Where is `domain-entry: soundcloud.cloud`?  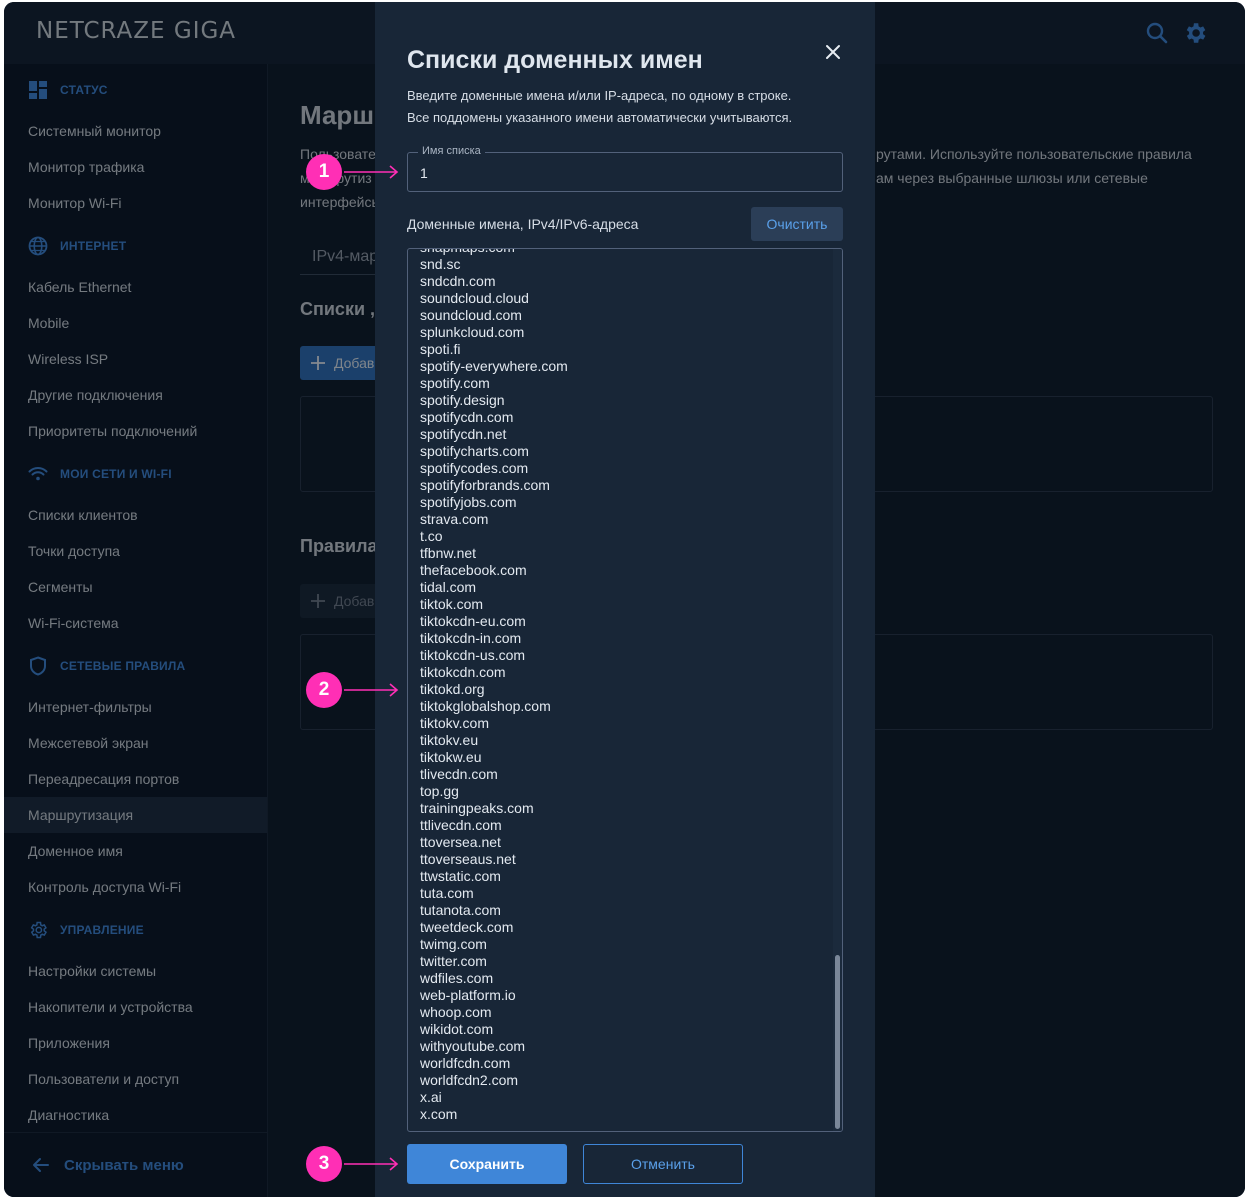 domain-entry: soundcloud.cloud is located at coordinates (474, 298).